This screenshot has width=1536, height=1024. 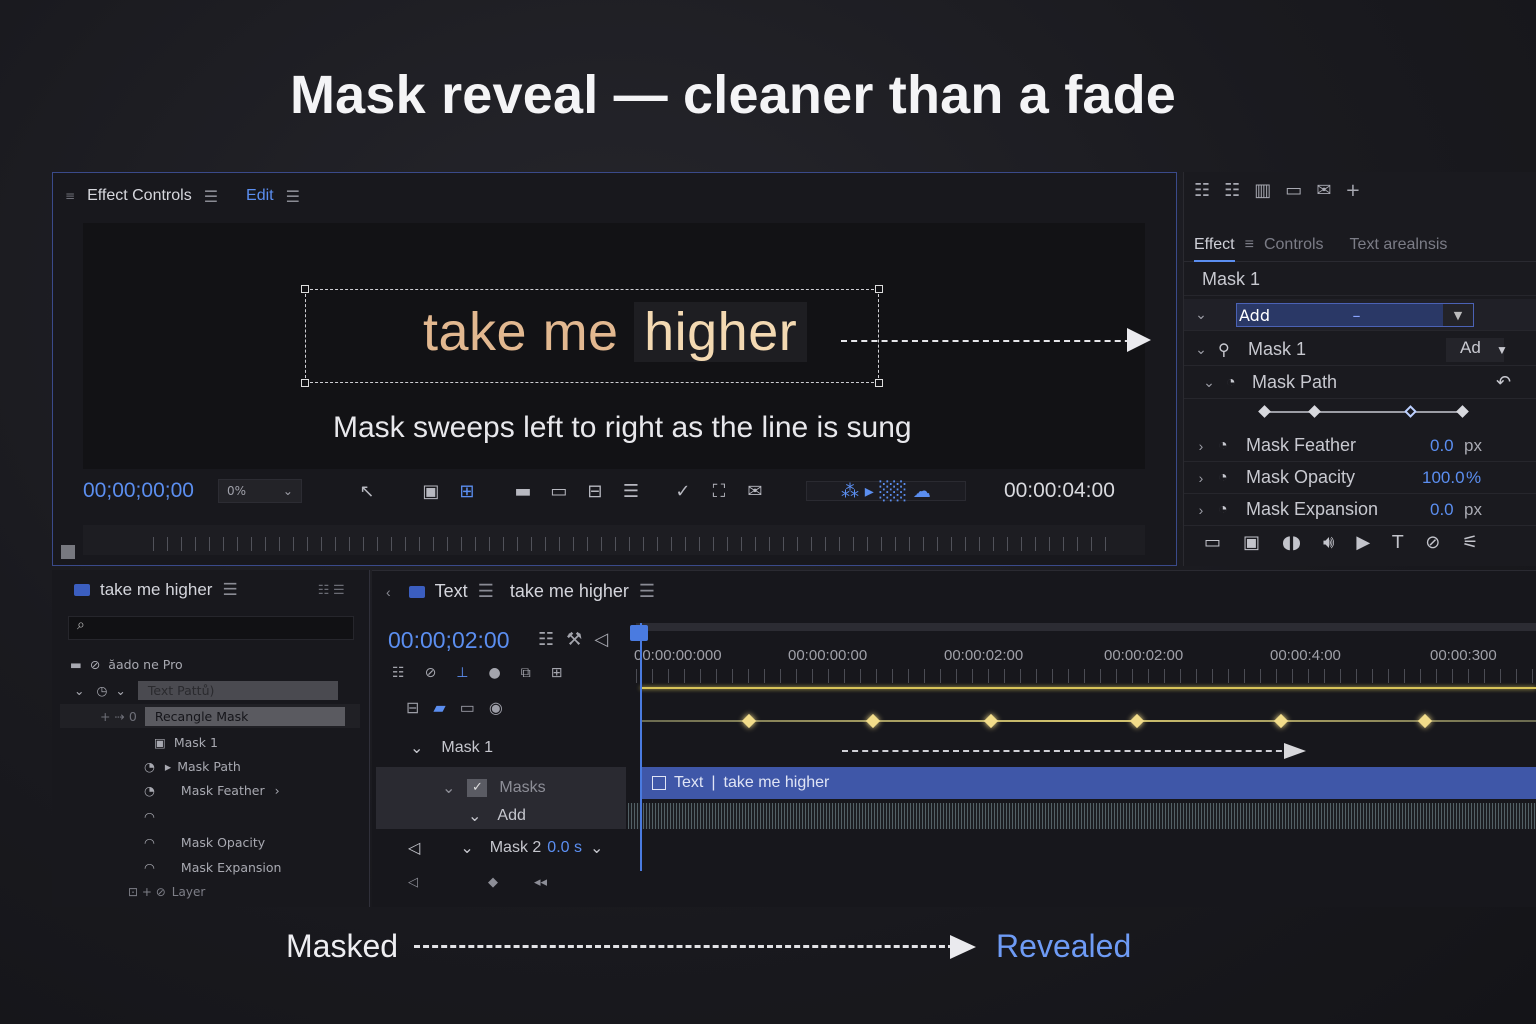 I want to click on timeline-tab-text: Text, so click(x=451, y=591).